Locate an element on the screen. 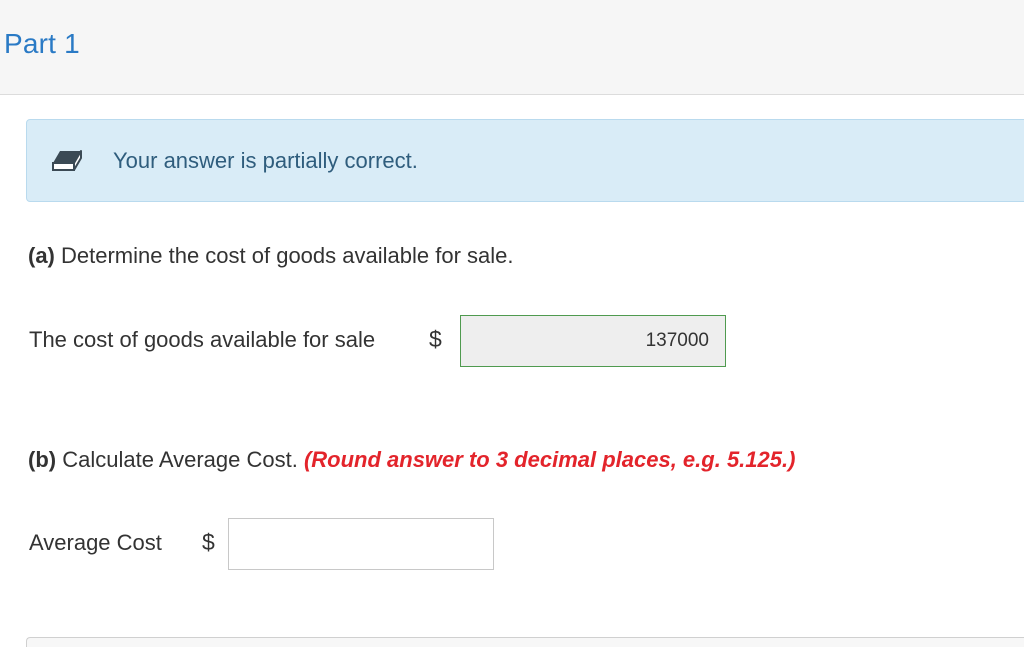  feedback-message: Your answer is partially correct. is located at coordinates (265, 160).